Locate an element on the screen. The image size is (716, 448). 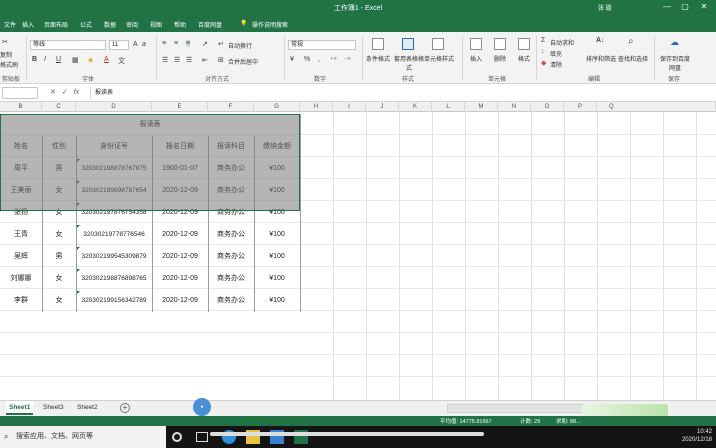
format-cells-button: 格式 is located at coordinates (524, 58).